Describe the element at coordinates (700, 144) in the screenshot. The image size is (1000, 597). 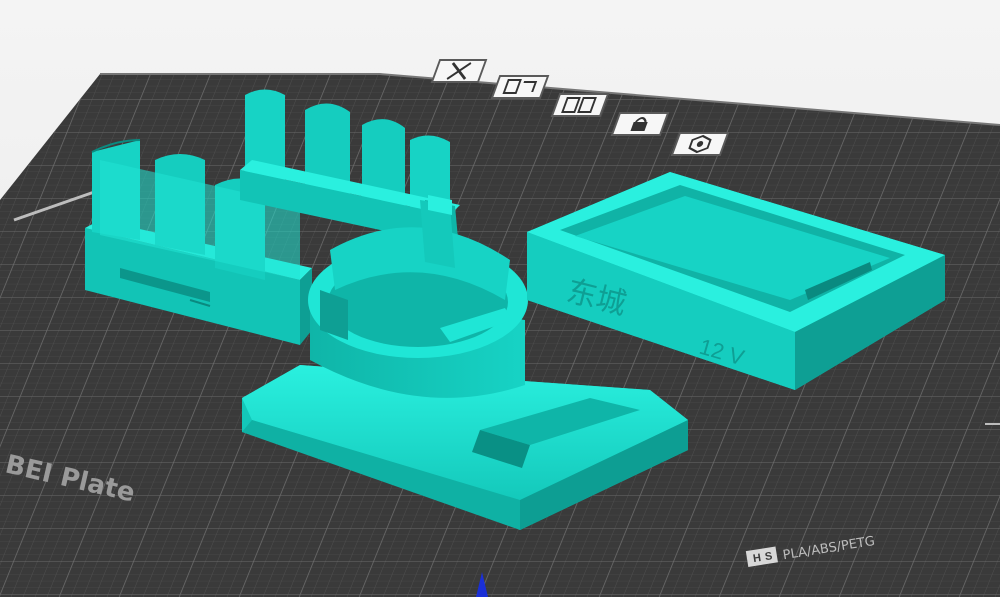
I see `settings-icon` at that location.